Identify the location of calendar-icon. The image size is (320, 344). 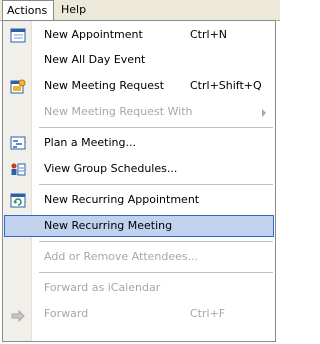
(18, 35).